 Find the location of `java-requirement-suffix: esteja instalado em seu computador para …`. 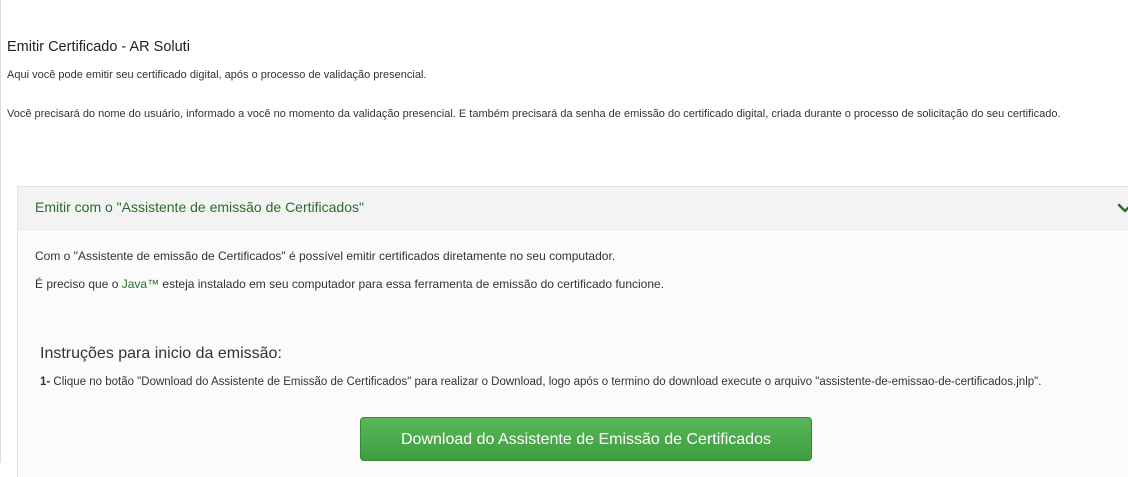

java-requirement-suffix: esteja instalado em seu computador para … is located at coordinates (412, 284).